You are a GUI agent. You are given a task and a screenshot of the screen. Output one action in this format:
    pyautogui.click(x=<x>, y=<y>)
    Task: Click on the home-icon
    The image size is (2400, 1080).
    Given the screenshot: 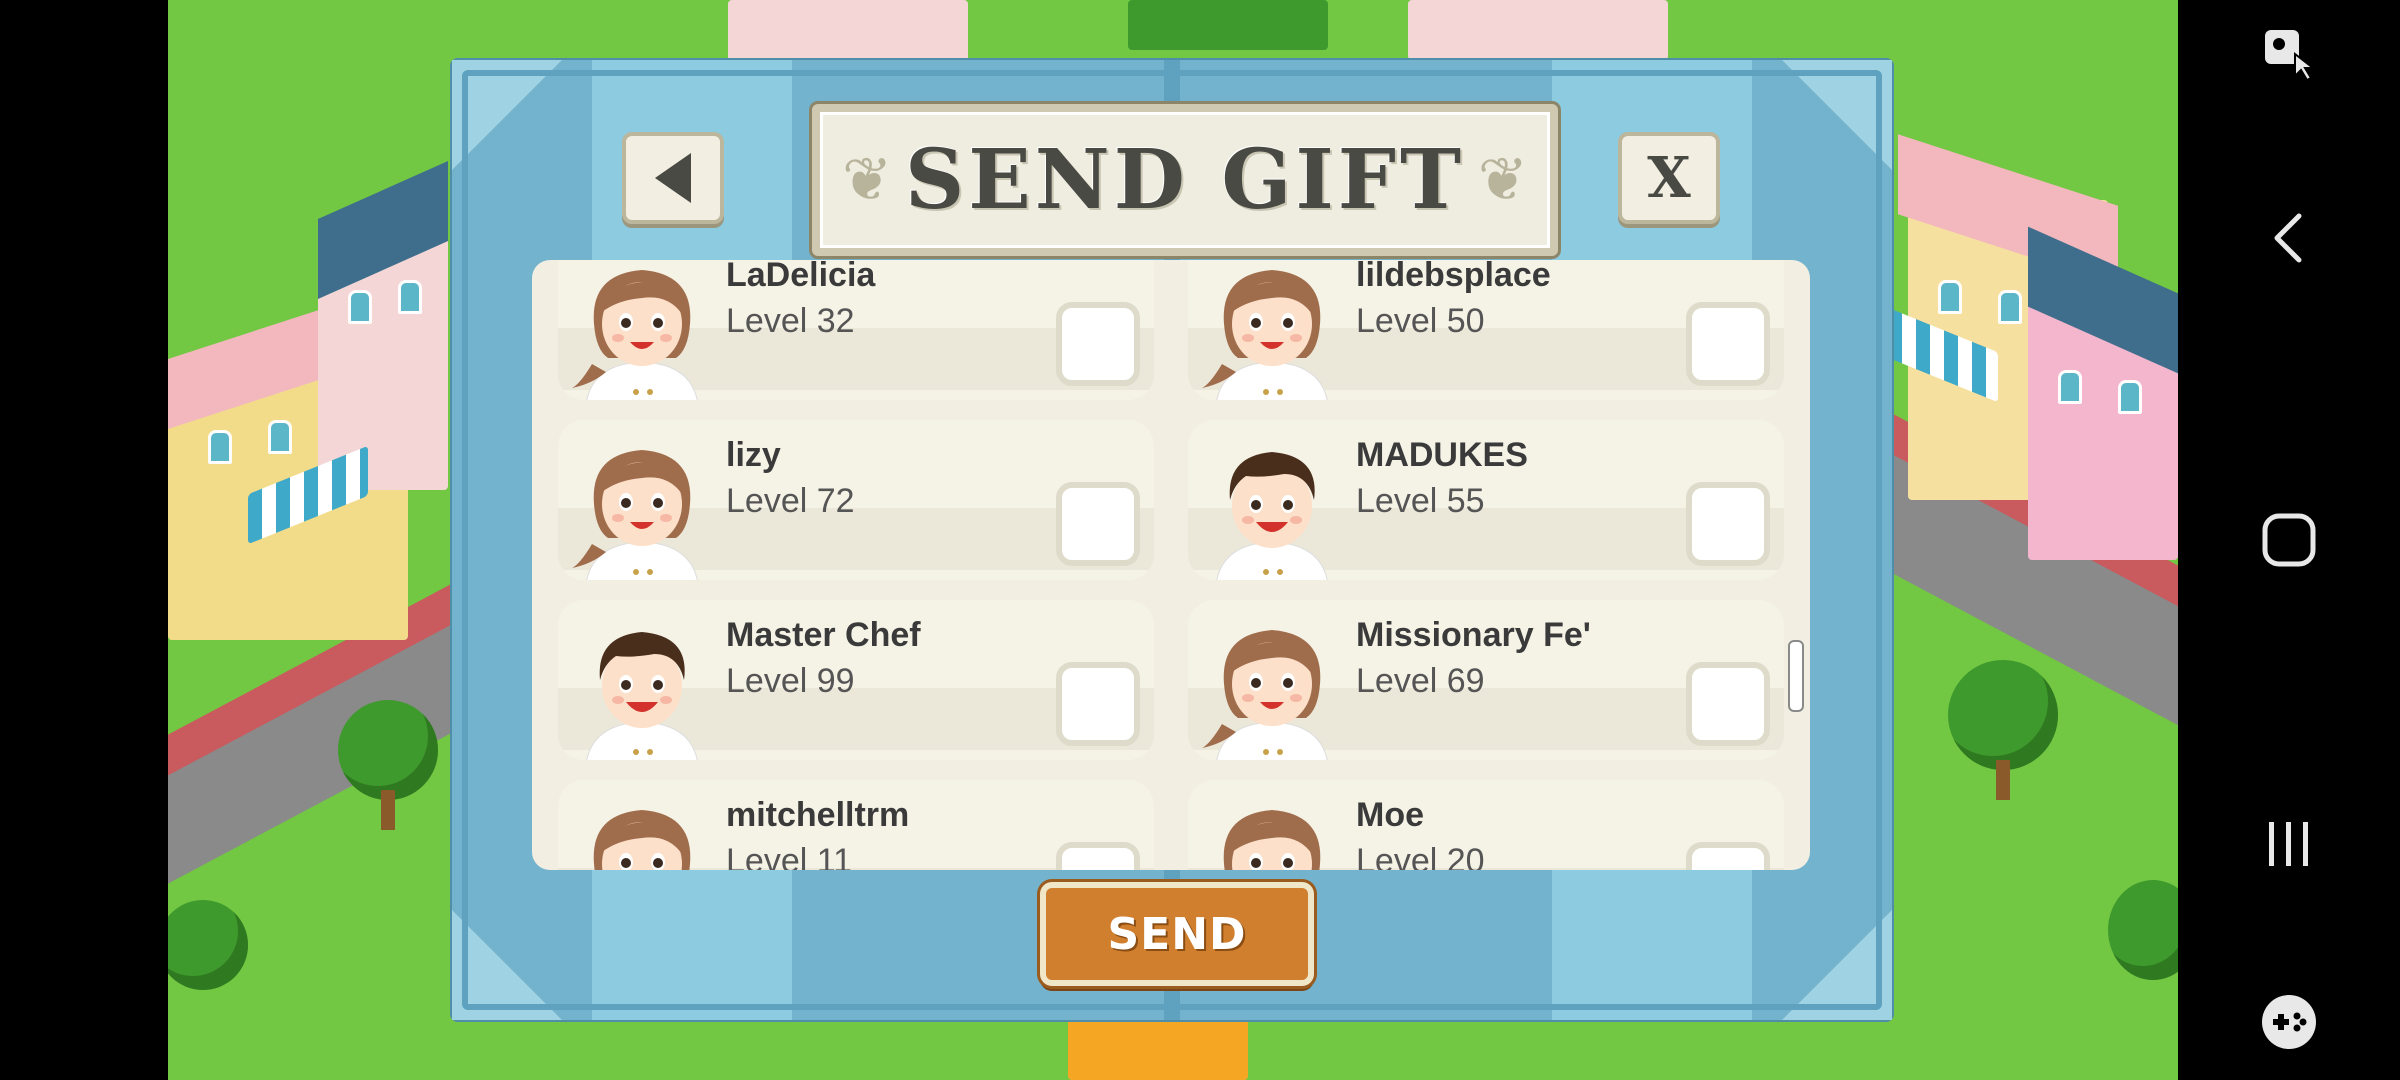 What is the action you would take?
    pyautogui.click(x=2289, y=540)
    